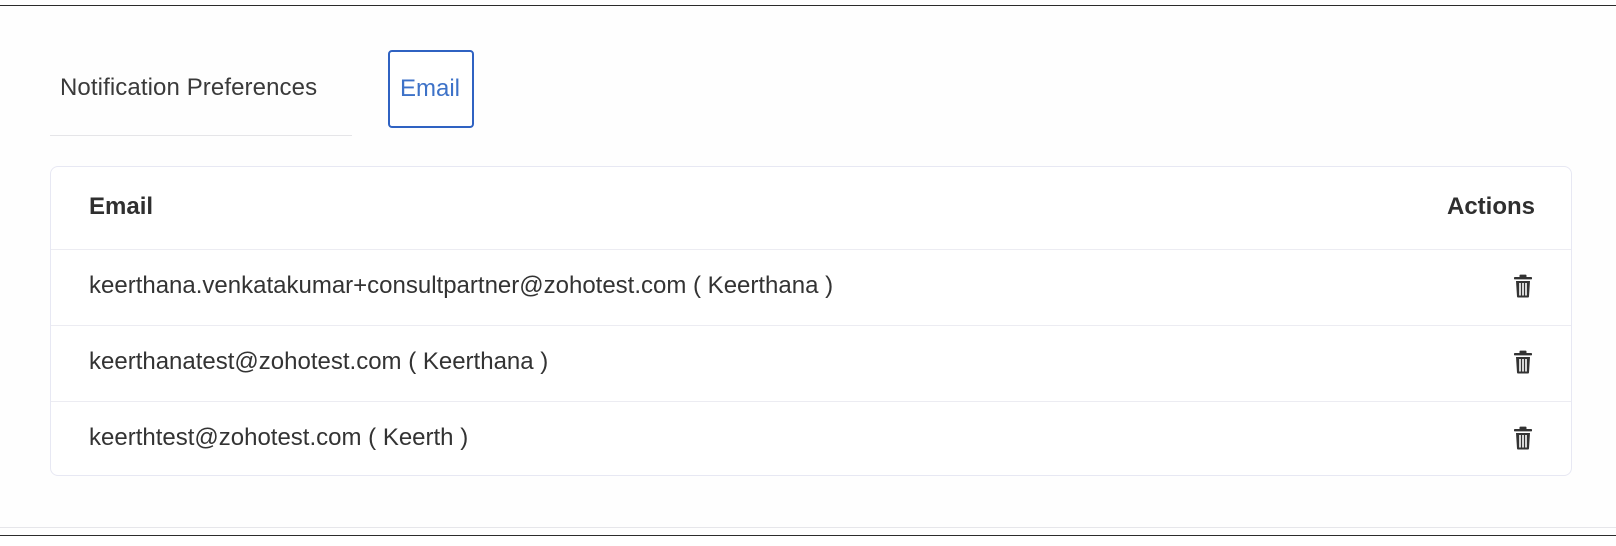  I want to click on tab-email-label: Email, so click(430, 88).